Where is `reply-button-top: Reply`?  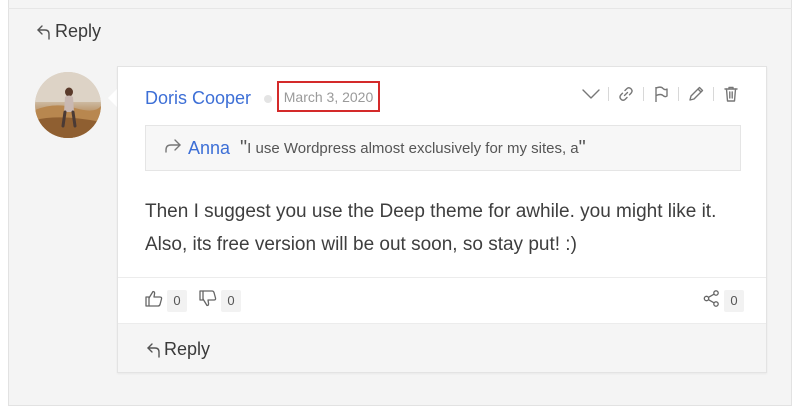 reply-button-top: Reply is located at coordinates (68, 31).